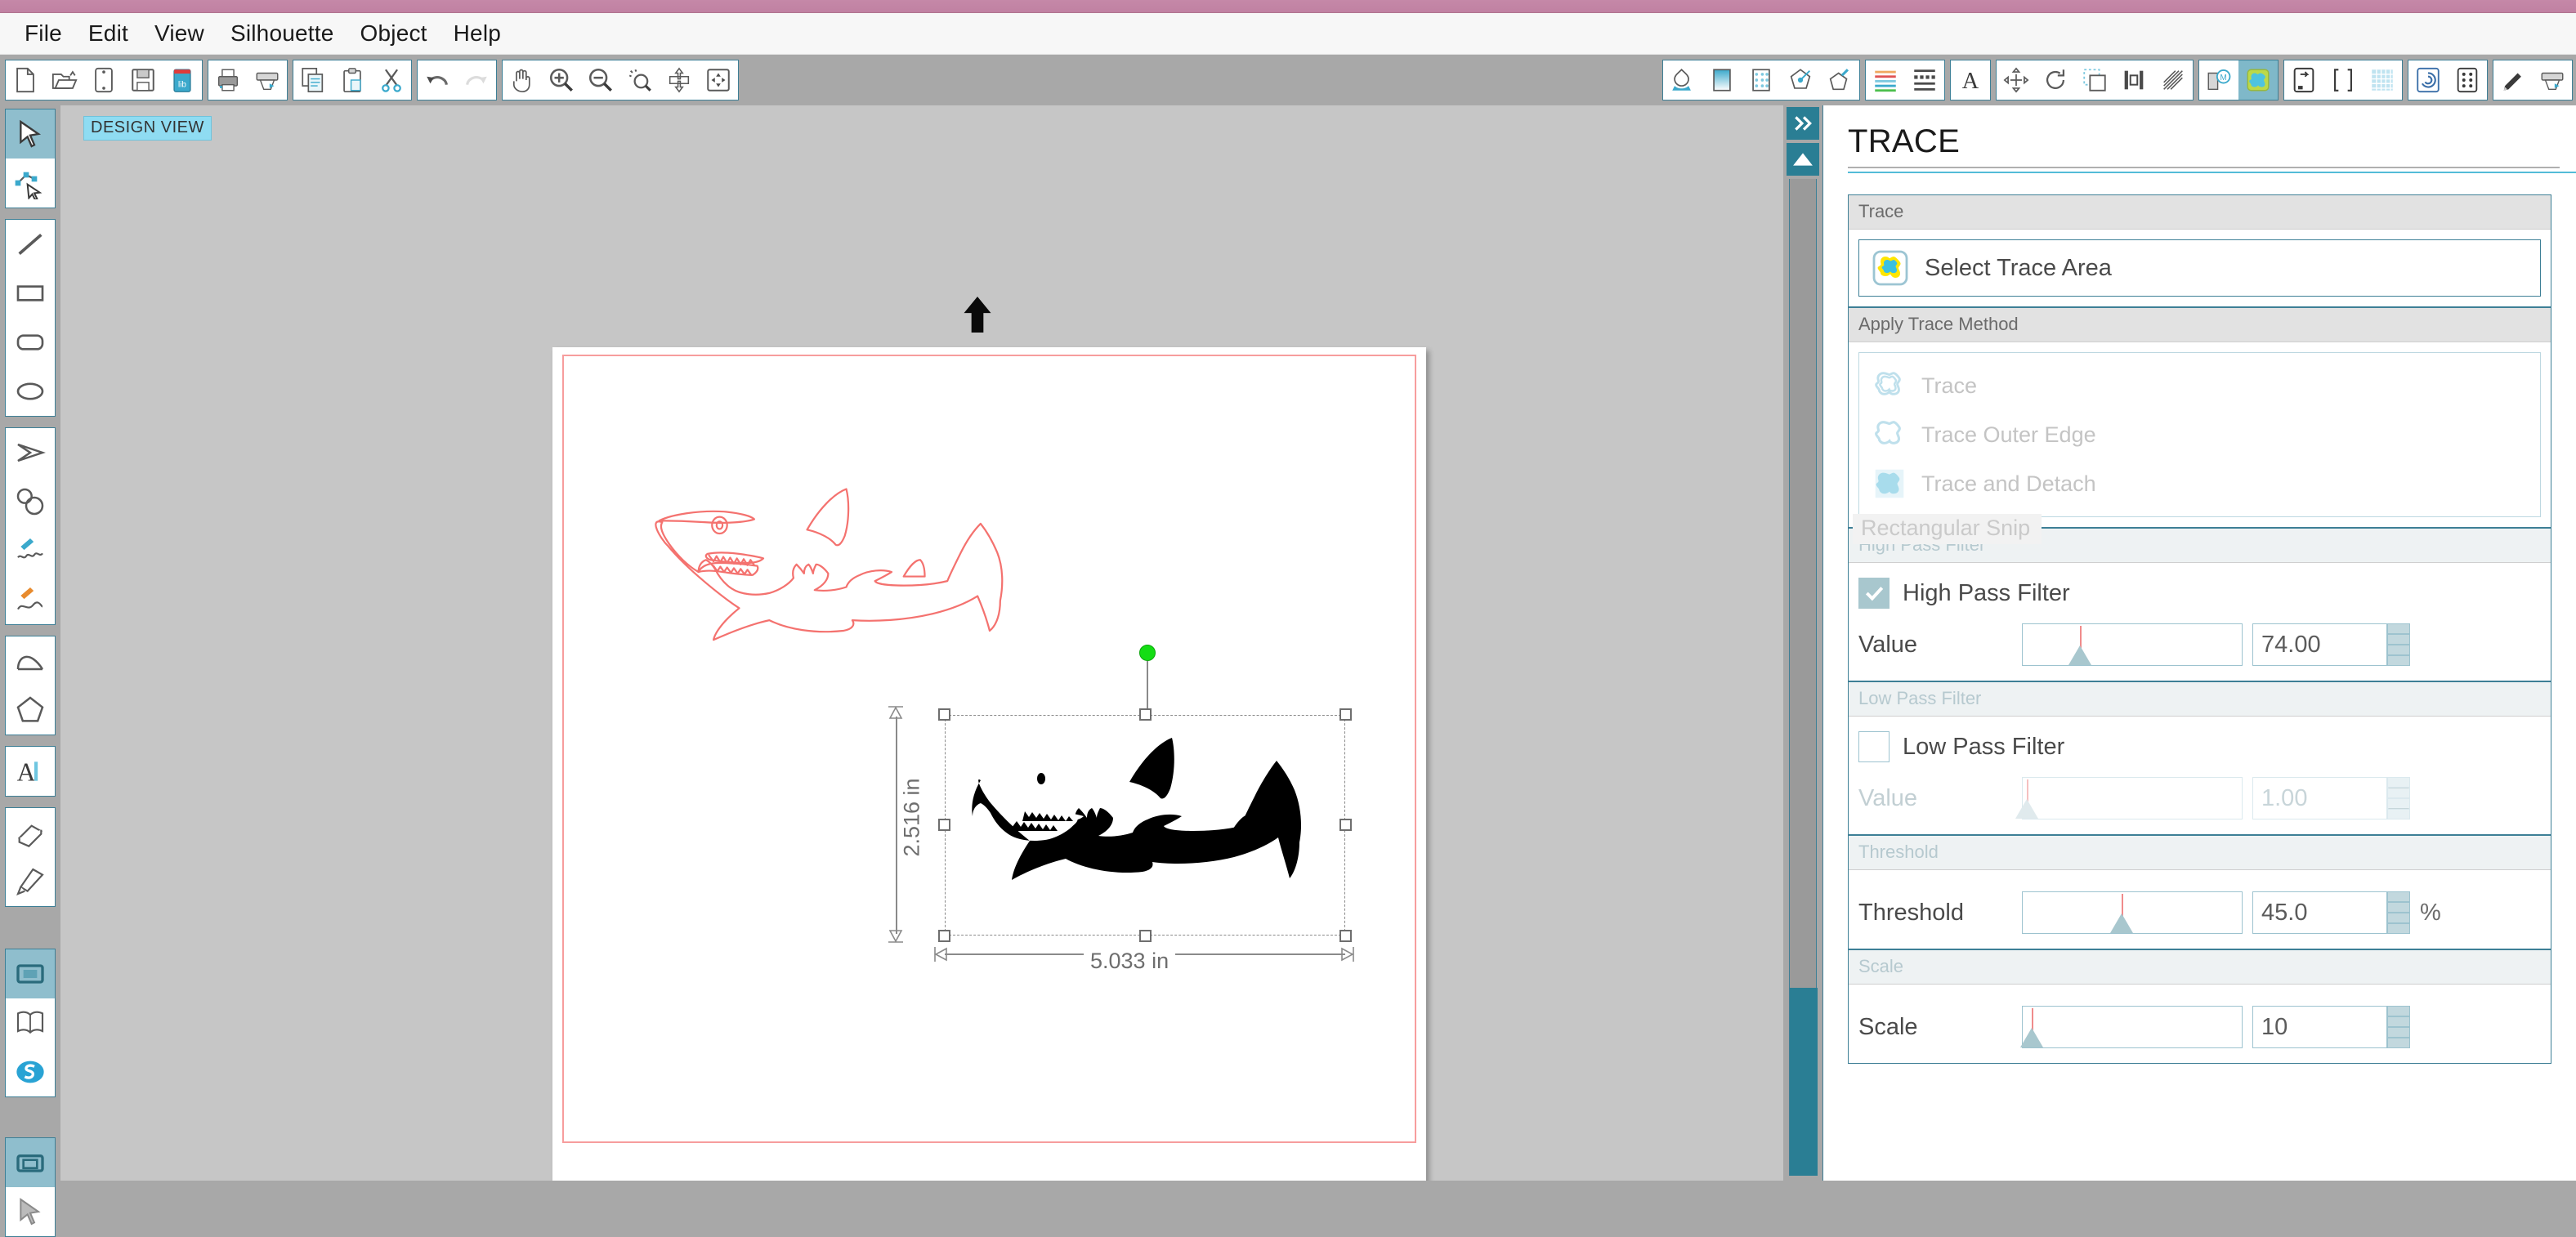 This screenshot has width=2576, height=1237. What do you see at coordinates (2132, 913) in the screenshot?
I see `threshold-slider` at bounding box center [2132, 913].